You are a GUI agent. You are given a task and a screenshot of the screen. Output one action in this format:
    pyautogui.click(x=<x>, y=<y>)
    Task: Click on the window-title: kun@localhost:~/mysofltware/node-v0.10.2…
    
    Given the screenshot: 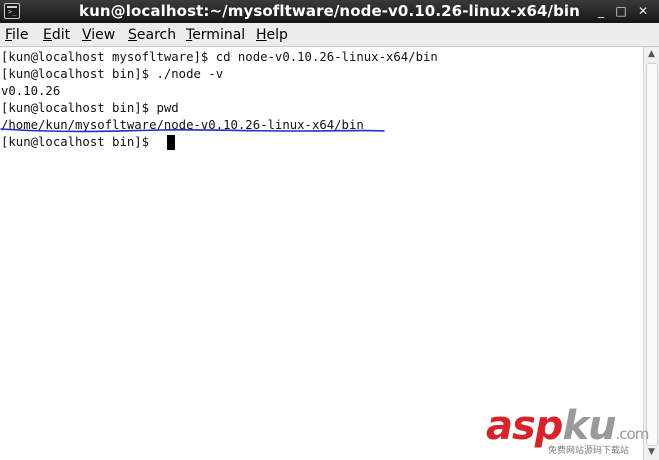 What is the action you would take?
    pyautogui.click(x=329, y=11)
    